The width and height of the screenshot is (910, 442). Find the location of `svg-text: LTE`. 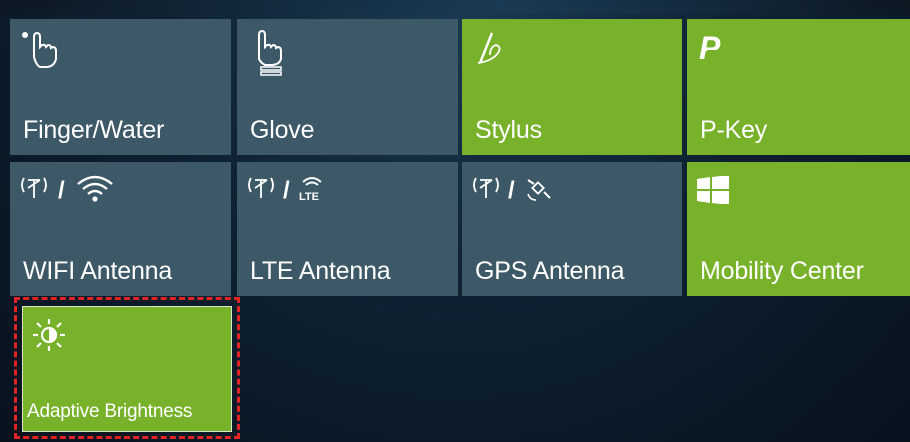

svg-text: LTE is located at coordinates (309, 197).